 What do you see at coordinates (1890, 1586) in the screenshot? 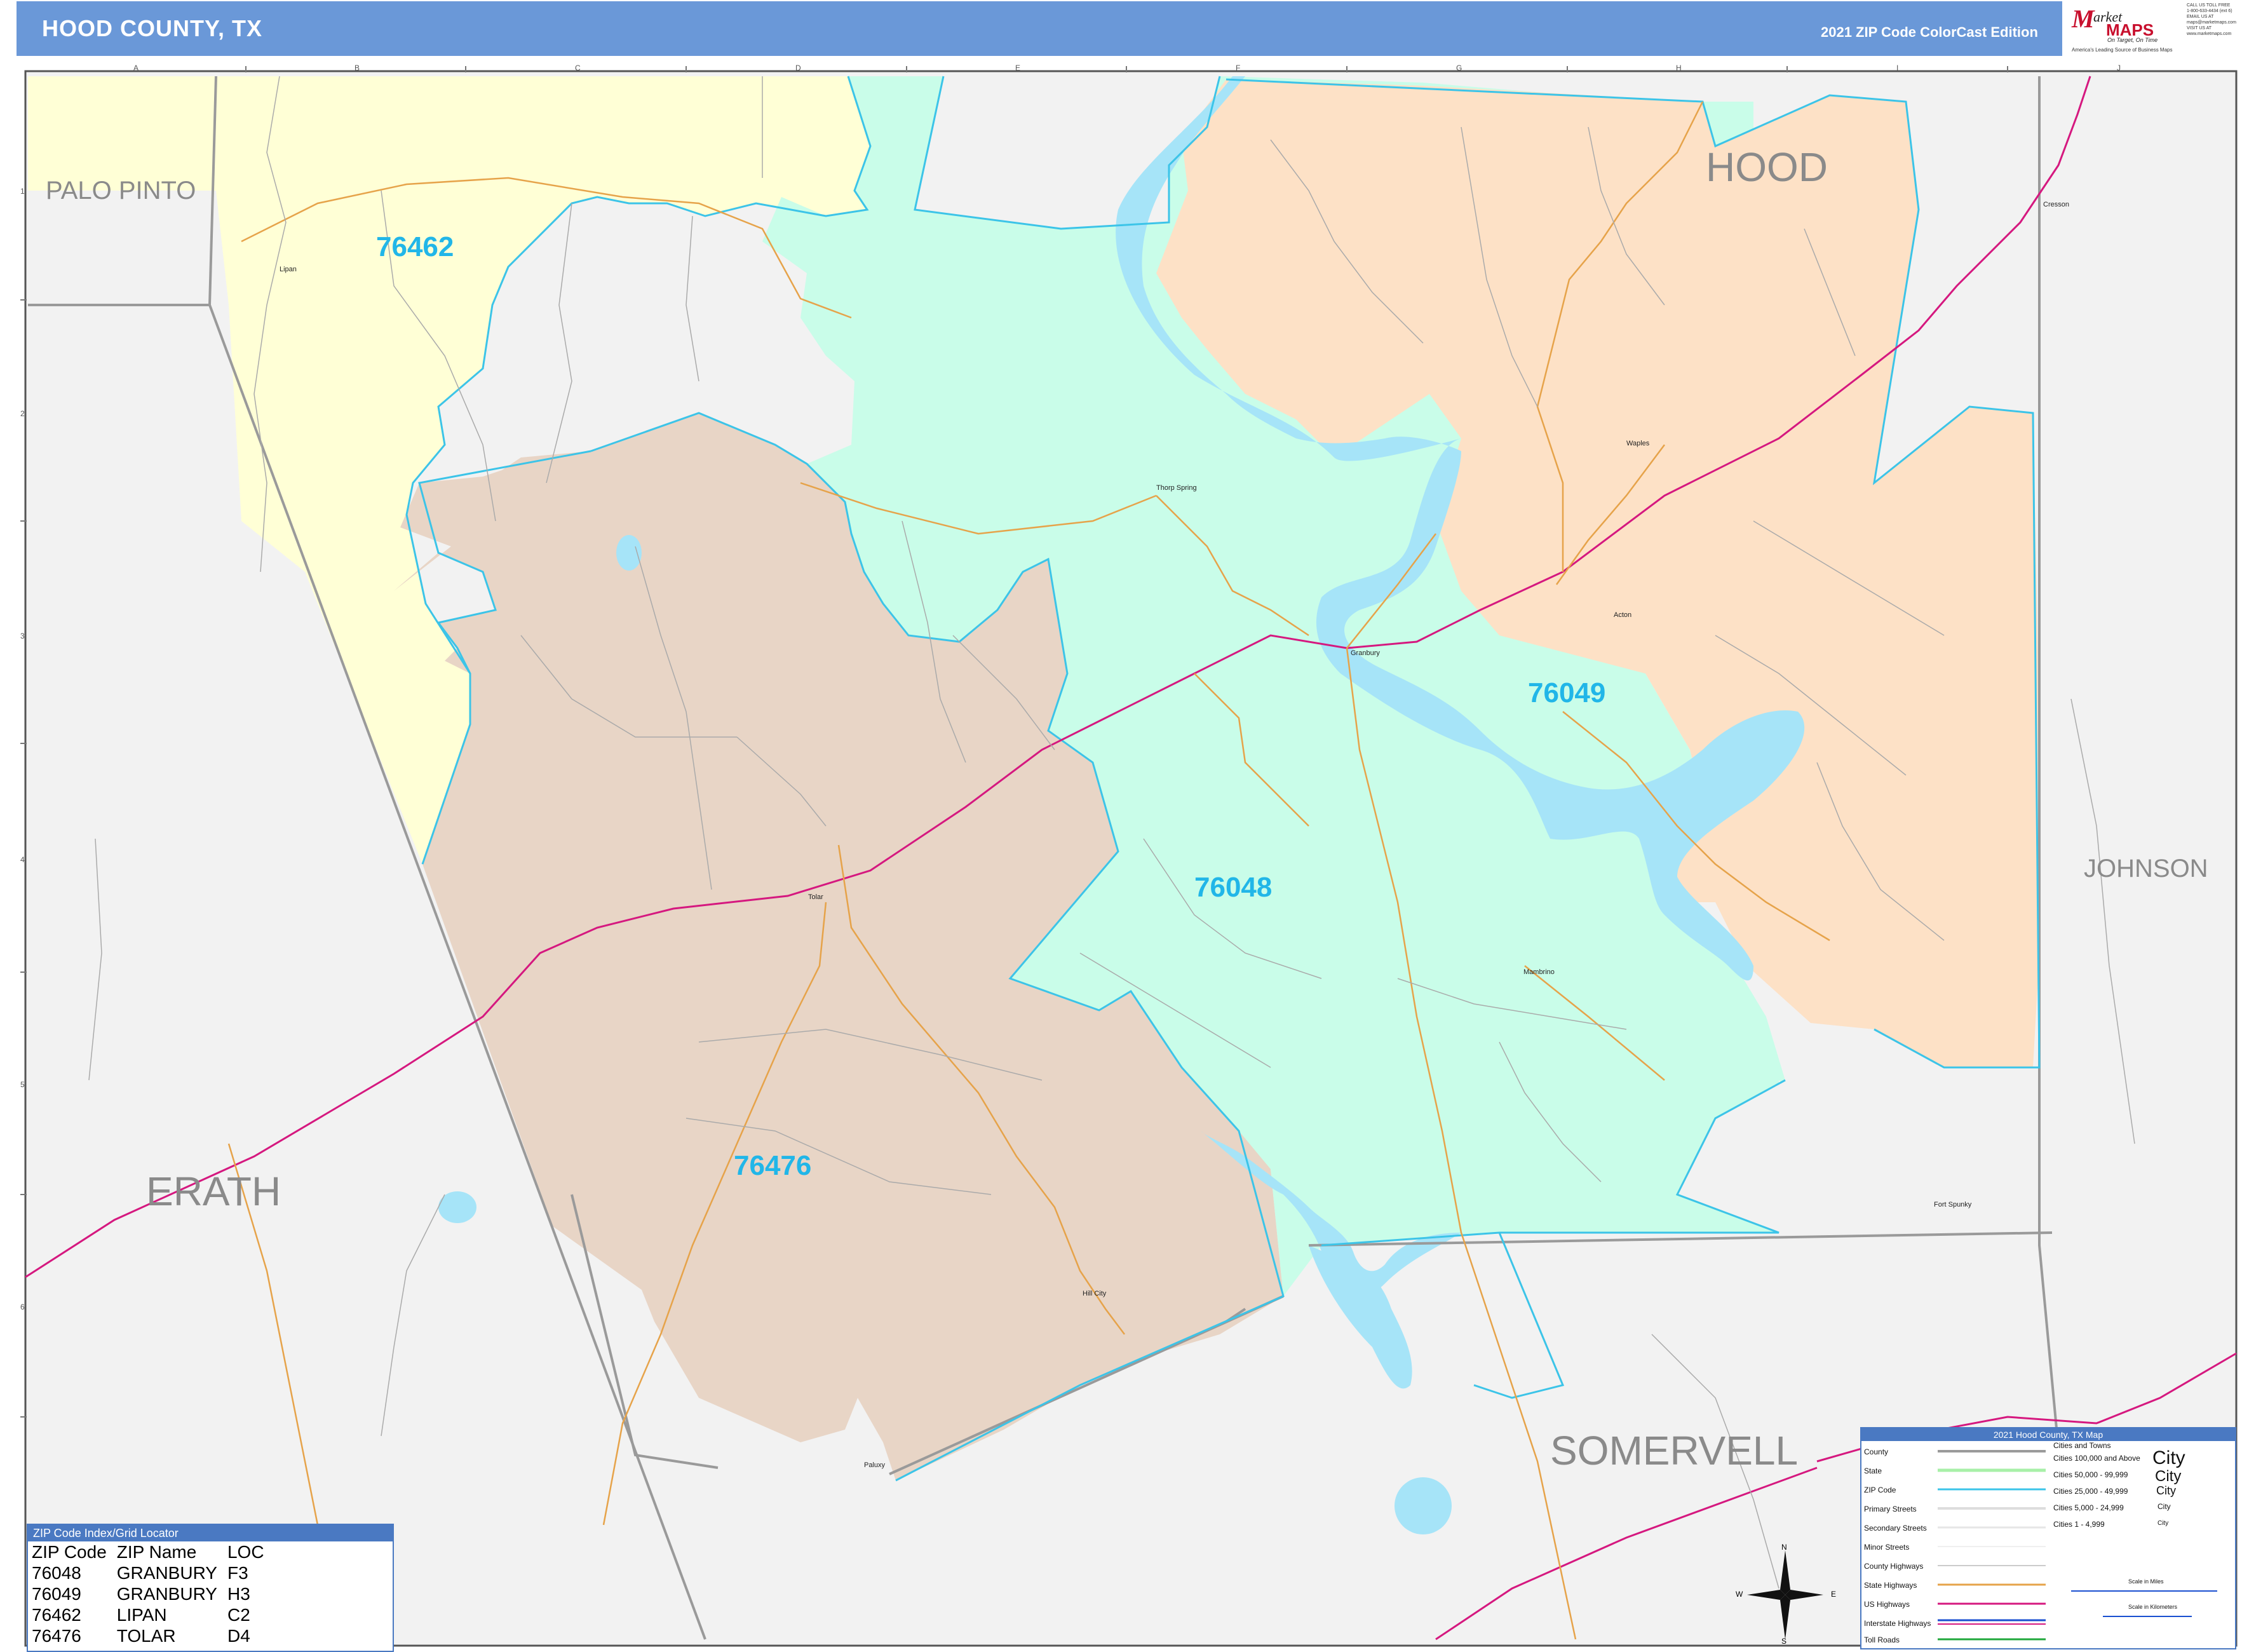
I see `legend-item: State Highways` at bounding box center [1890, 1586].